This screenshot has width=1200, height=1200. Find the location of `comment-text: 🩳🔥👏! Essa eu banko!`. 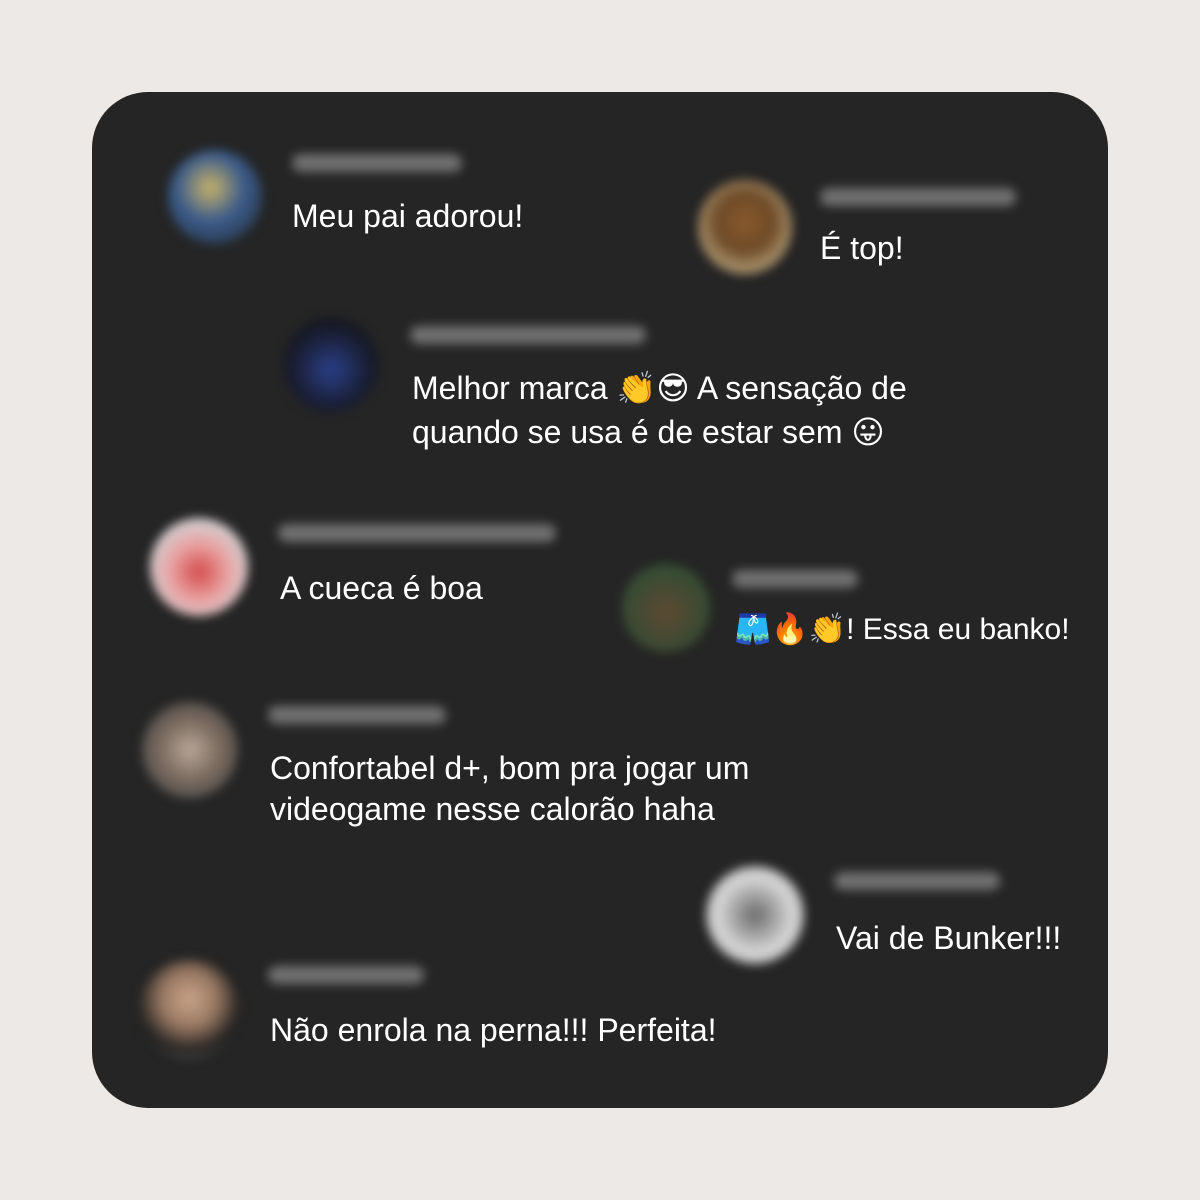

comment-text: 🩳🔥👏! Essa eu banko! is located at coordinates (902, 630).